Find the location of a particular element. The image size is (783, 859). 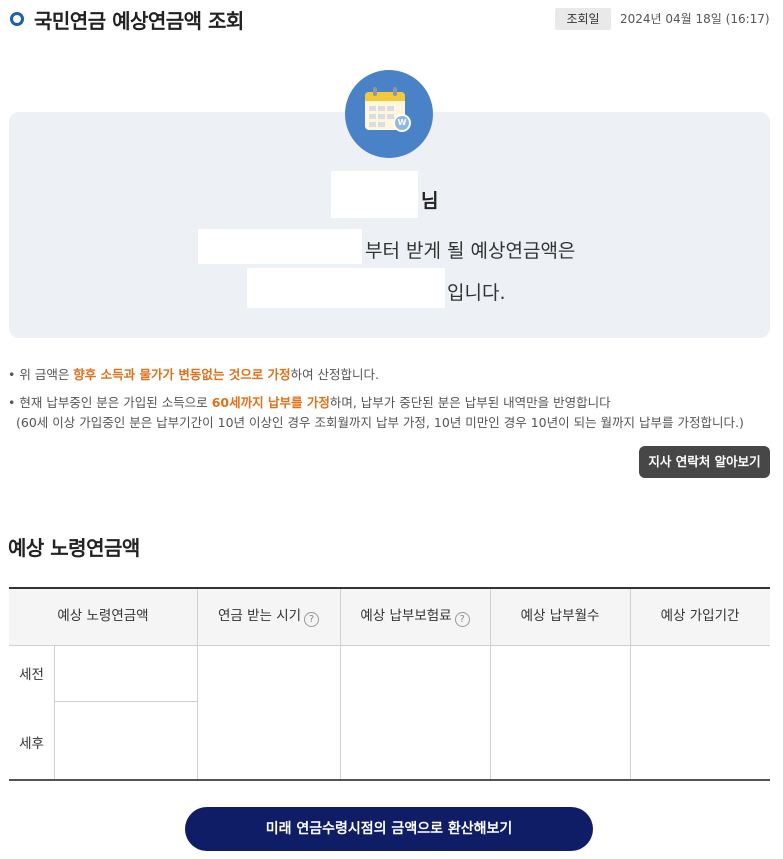

header-old-age-pension: 예상 노령연금액 is located at coordinates (103, 616).